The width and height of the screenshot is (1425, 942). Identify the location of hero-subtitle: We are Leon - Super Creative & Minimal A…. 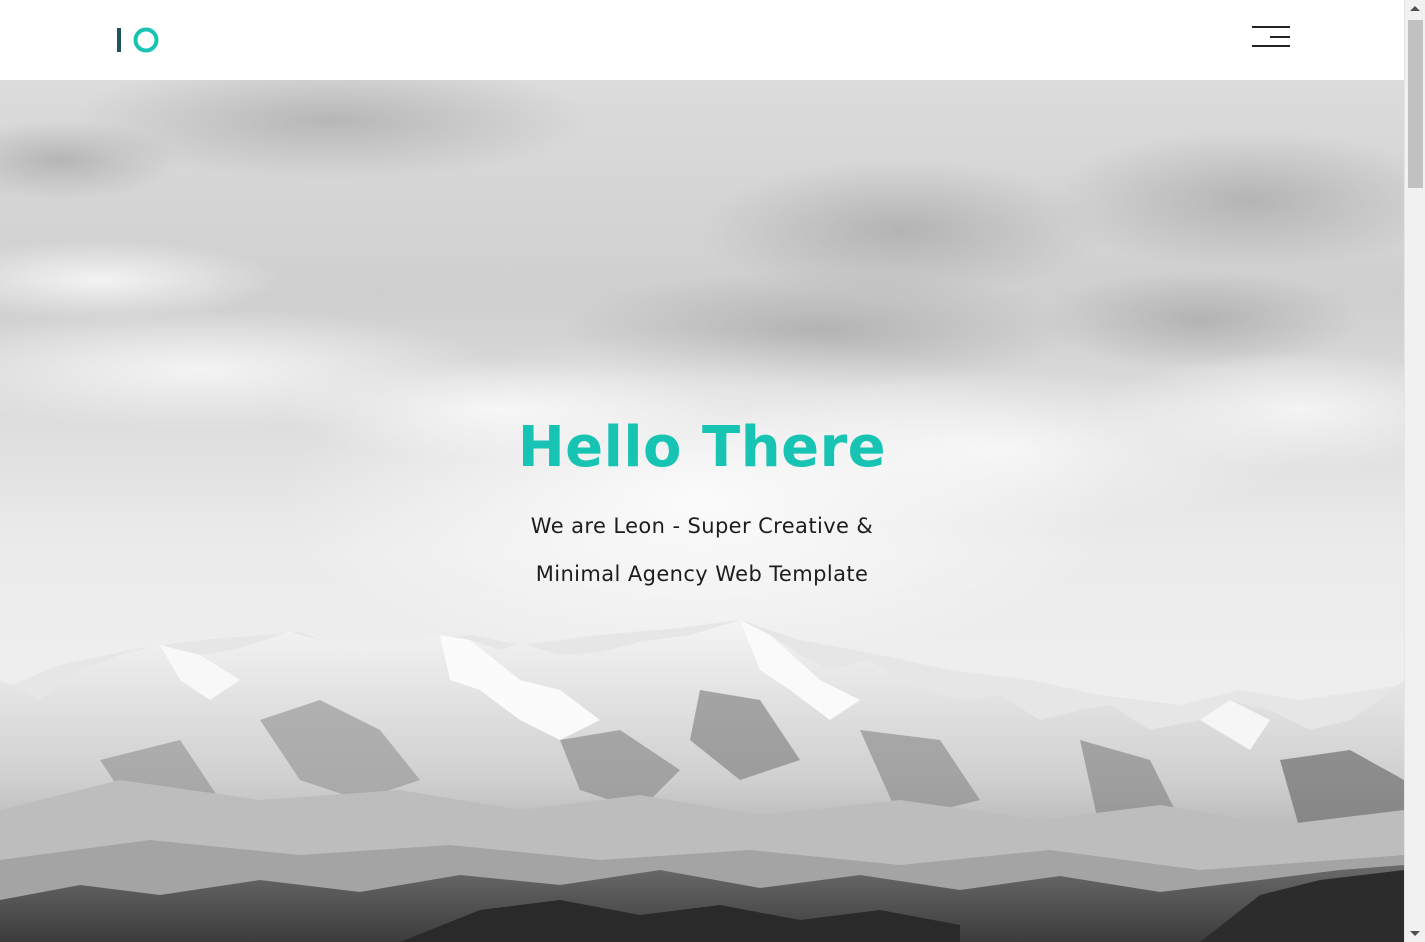
(702, 550).